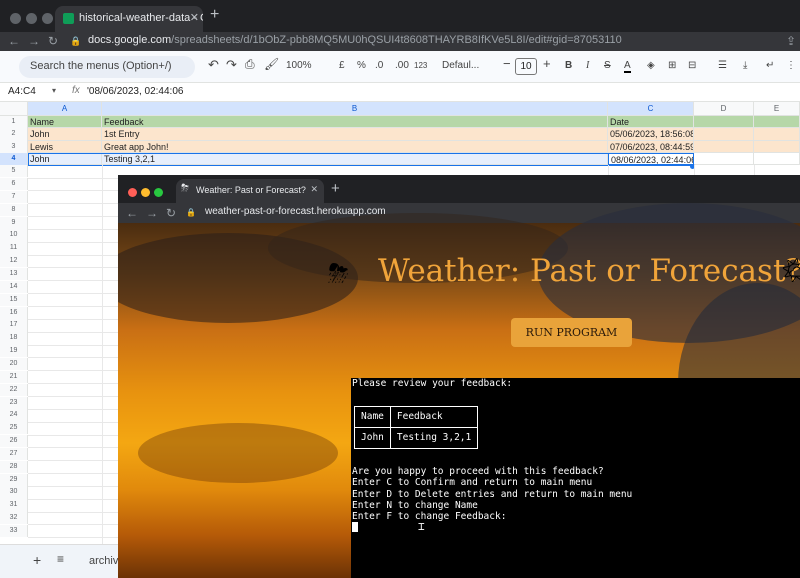 This screenshot has width=800, height=578. Describe the element at coordinates (420, 65) in the screenshot. I see `more-formats-button: 123` at that location.